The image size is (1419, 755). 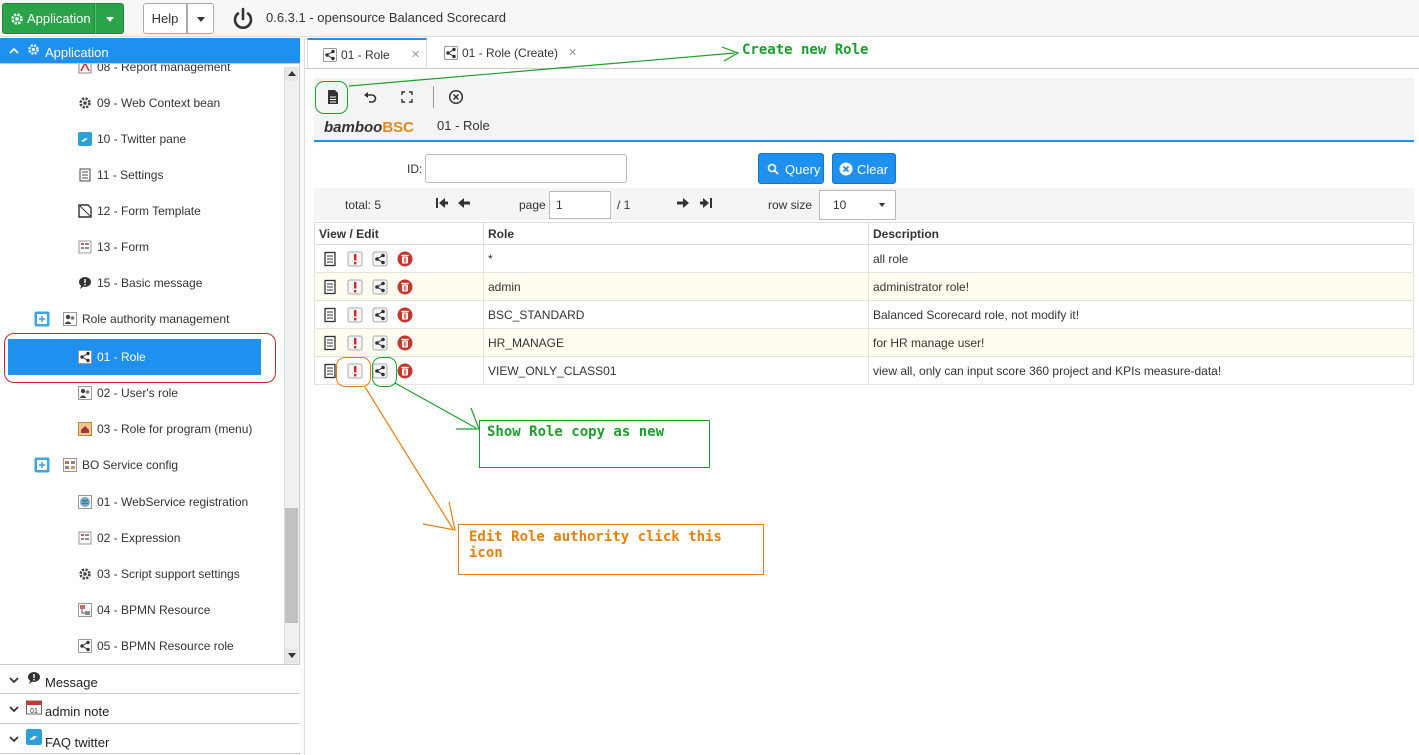 What do you see at coordinates (595, 537) in the screenshot?
I see `annotation-edit-line1: Edit Role authority click this` at bounding box center [595, 537].